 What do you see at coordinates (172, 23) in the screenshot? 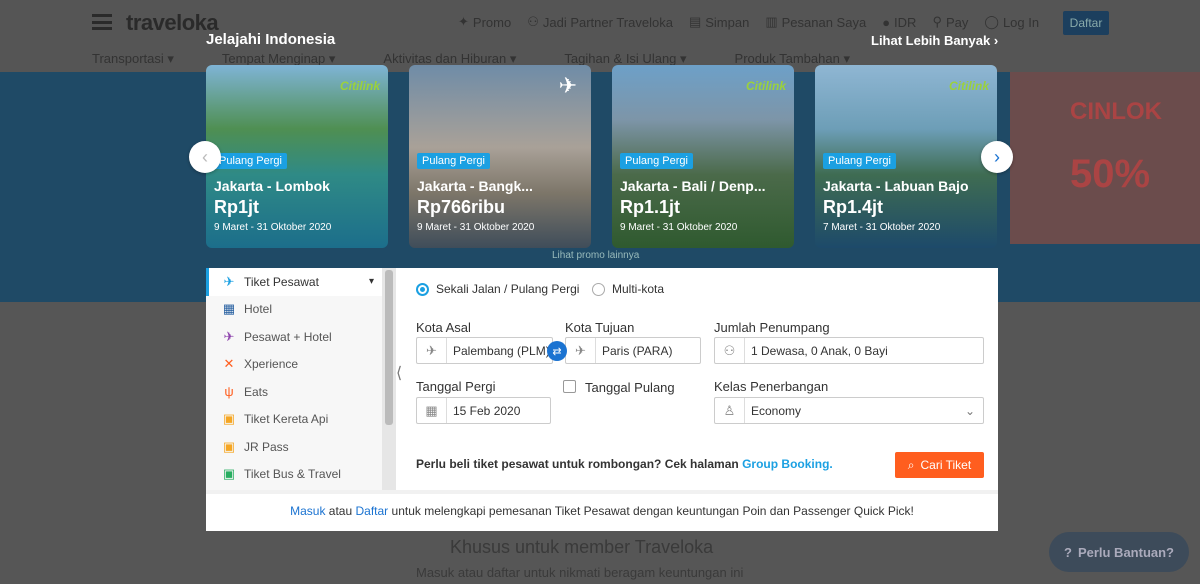
I see `traveloka-logo: traveloka` at bounding box center [172, 23].